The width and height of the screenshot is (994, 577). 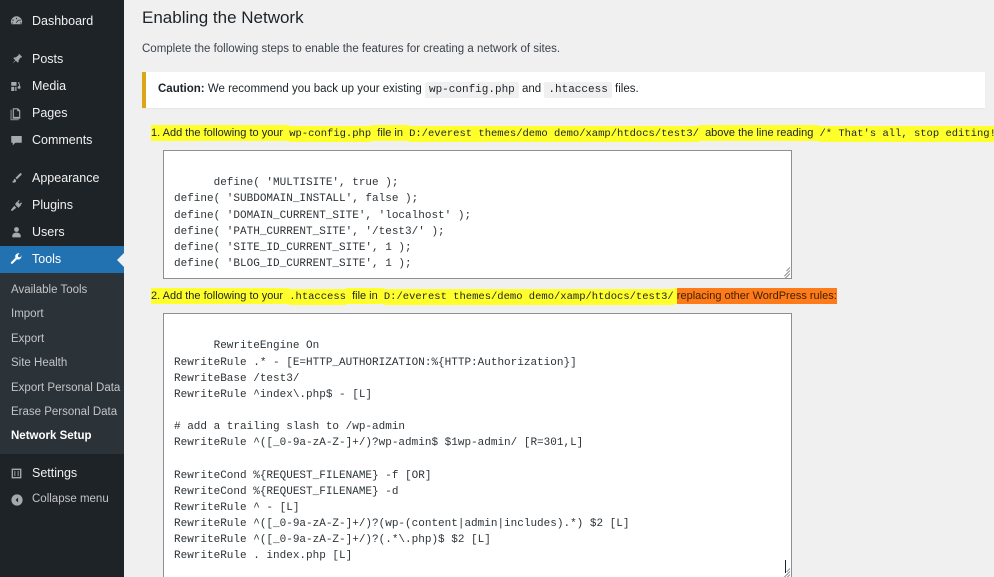 I want to click on sidebar-item-users: Users, so click(x=62, y=232).